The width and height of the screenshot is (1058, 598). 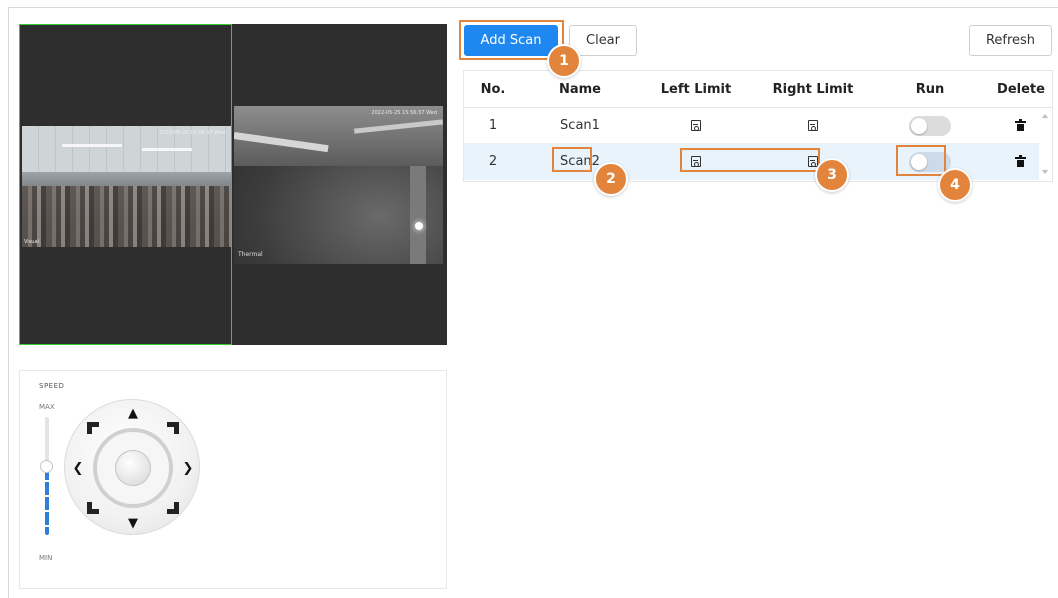 I want to click on speed-max-label: MAX, so click(x=47, y=407).